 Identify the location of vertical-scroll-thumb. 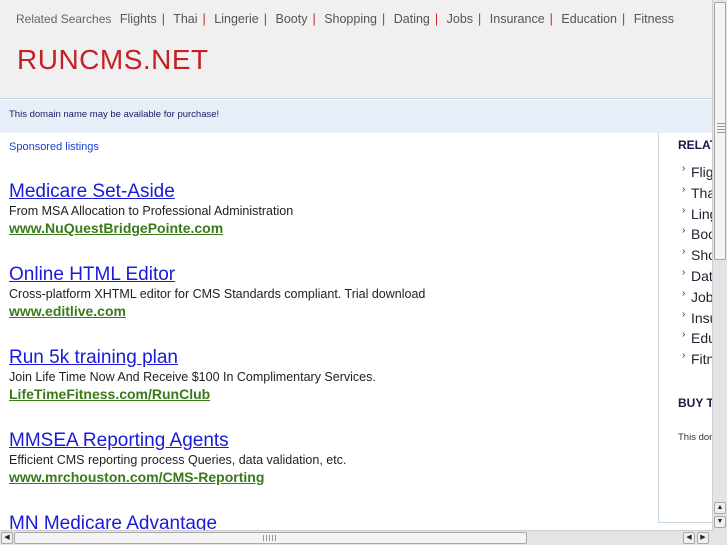
(720, 131).